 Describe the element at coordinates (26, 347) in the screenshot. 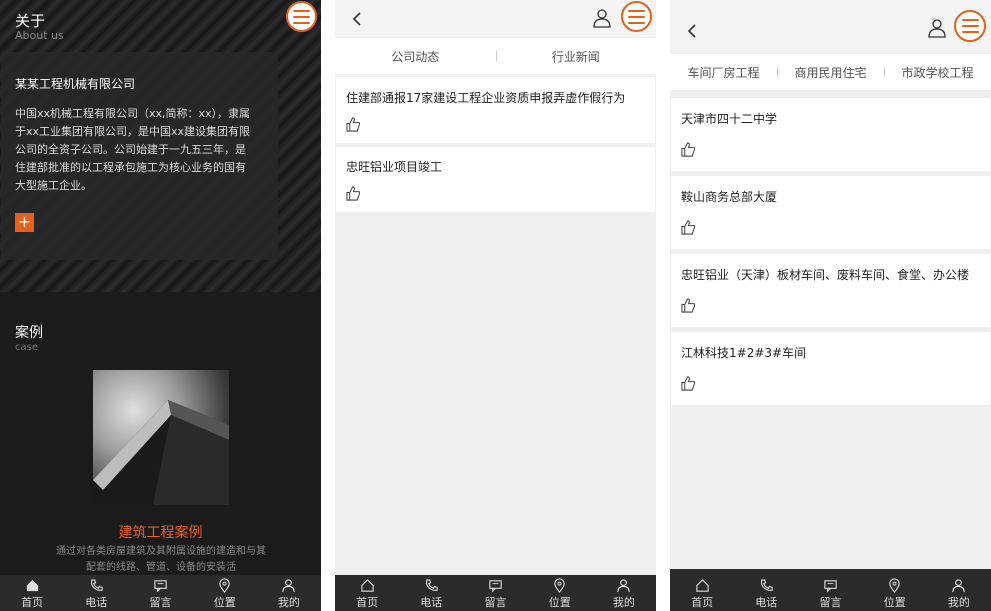

I see `case-subtitle: case` at that location.